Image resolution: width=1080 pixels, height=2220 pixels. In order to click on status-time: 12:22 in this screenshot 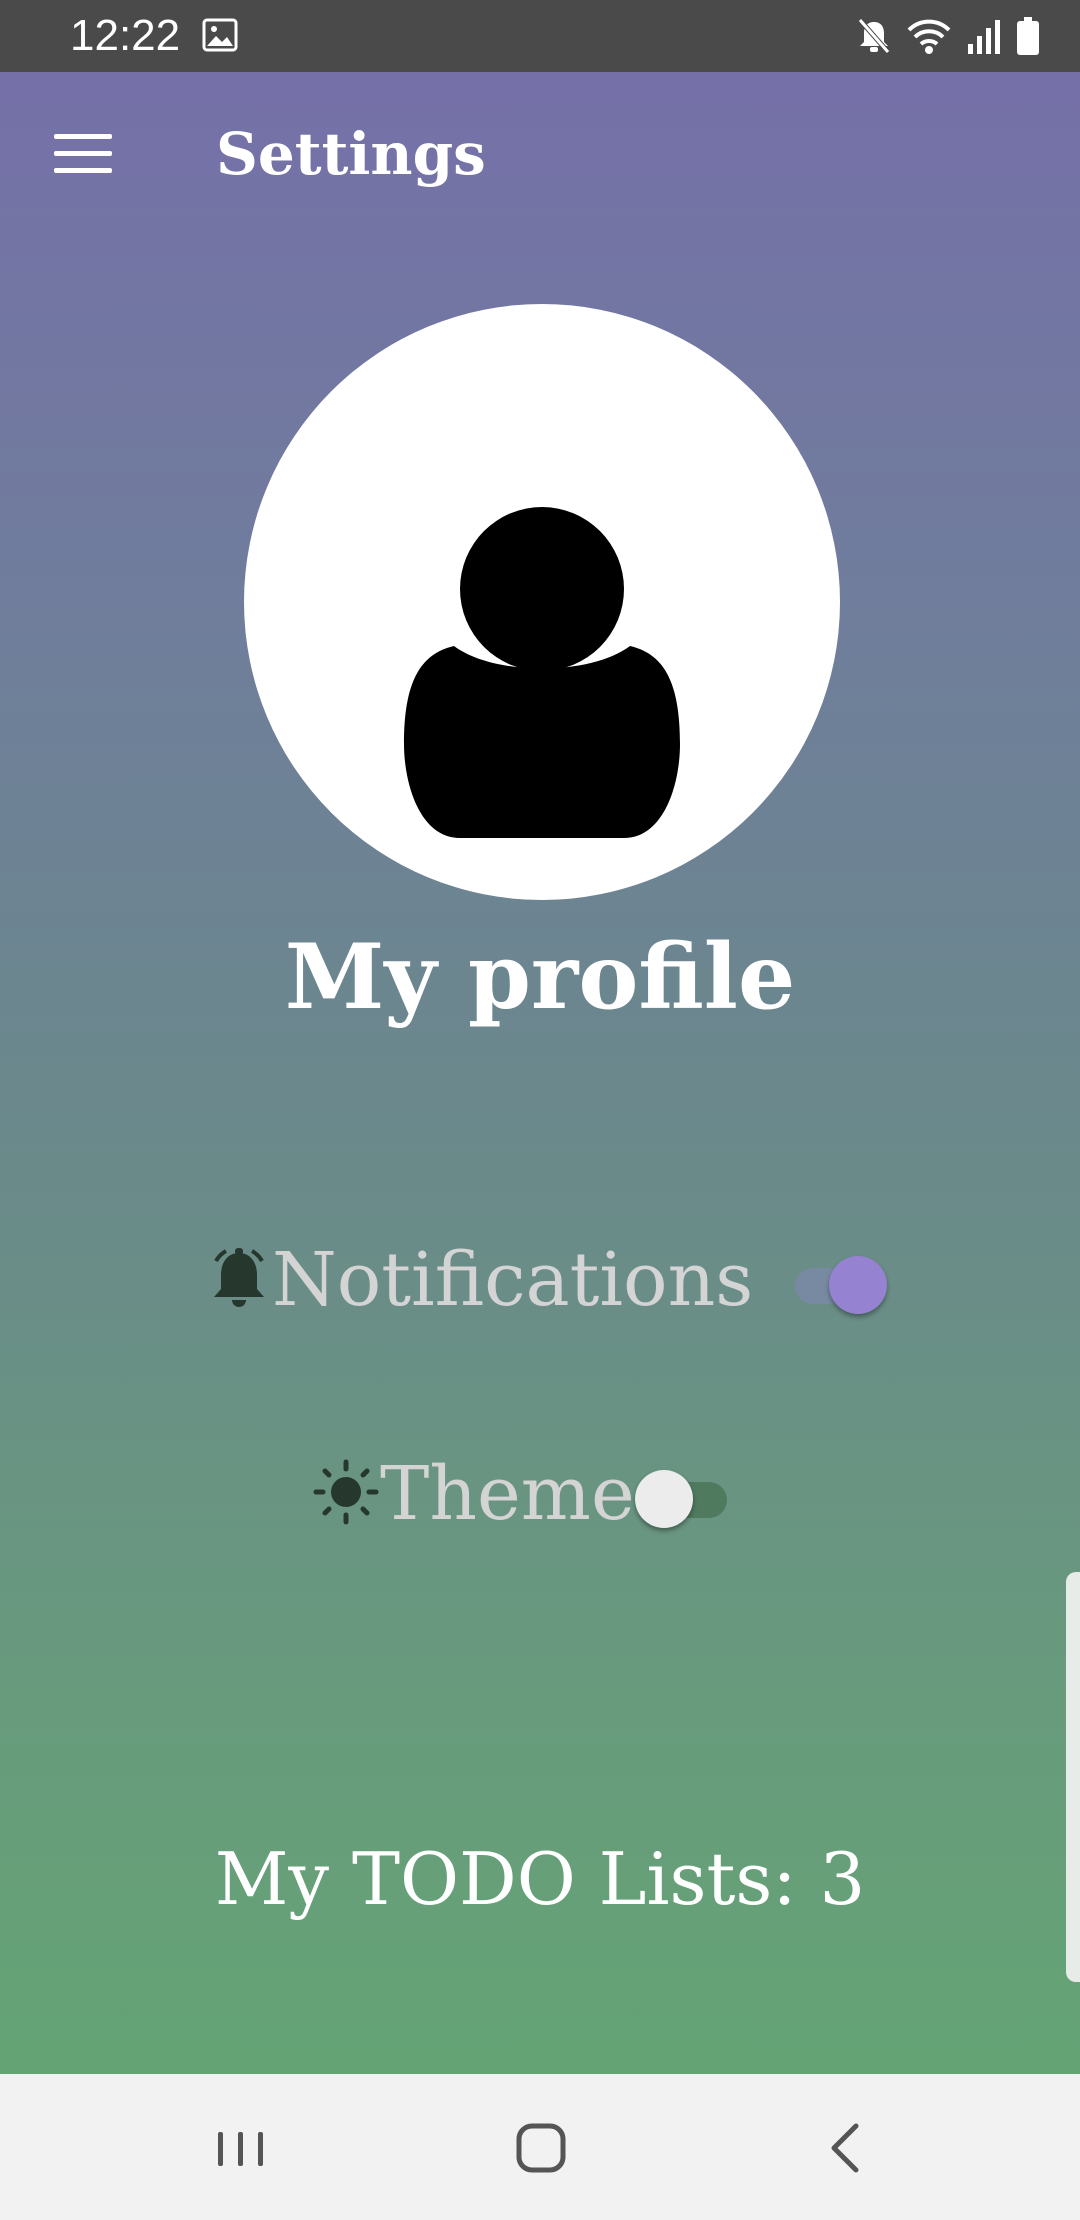, I will do `click(125, 35)`.